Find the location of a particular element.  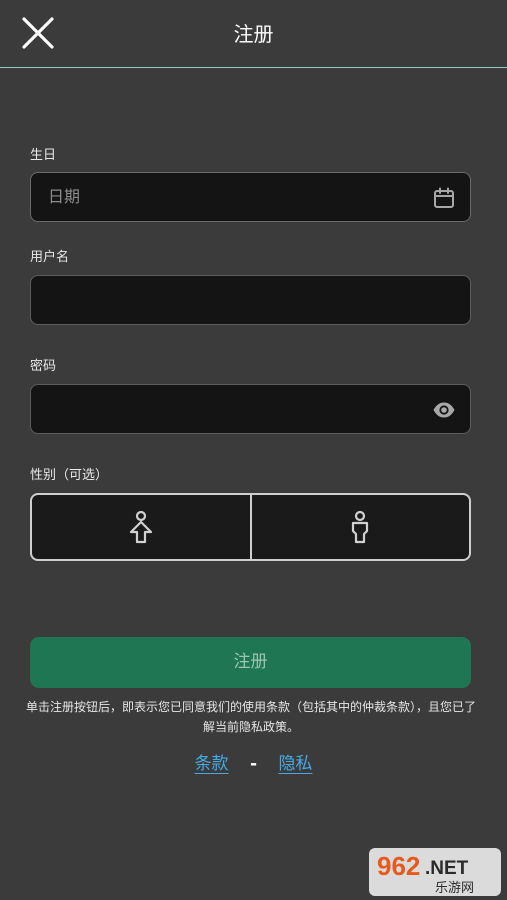

svg-text: 乐游网 is located at coordinates (454, 888).